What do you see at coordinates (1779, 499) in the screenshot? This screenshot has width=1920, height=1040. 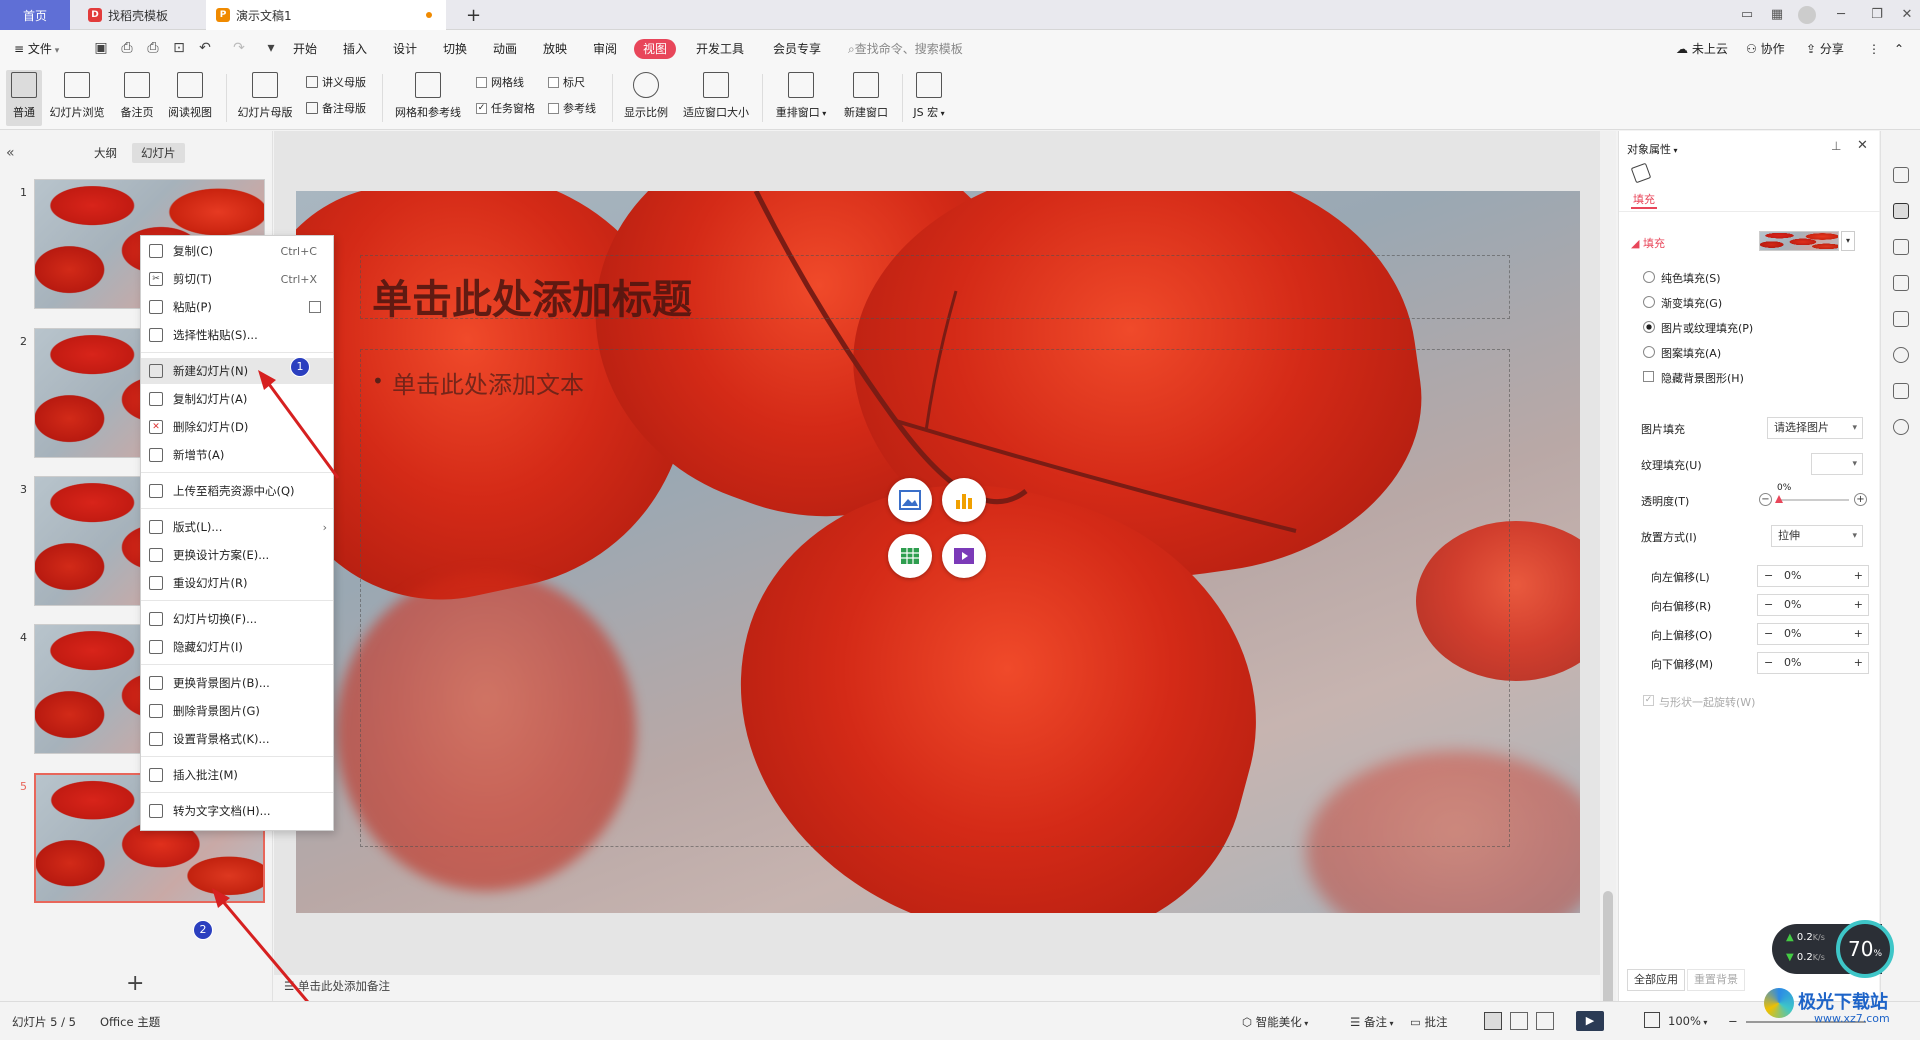 I see `transparency-slider-thumb` at bounding box center [1779, 499].